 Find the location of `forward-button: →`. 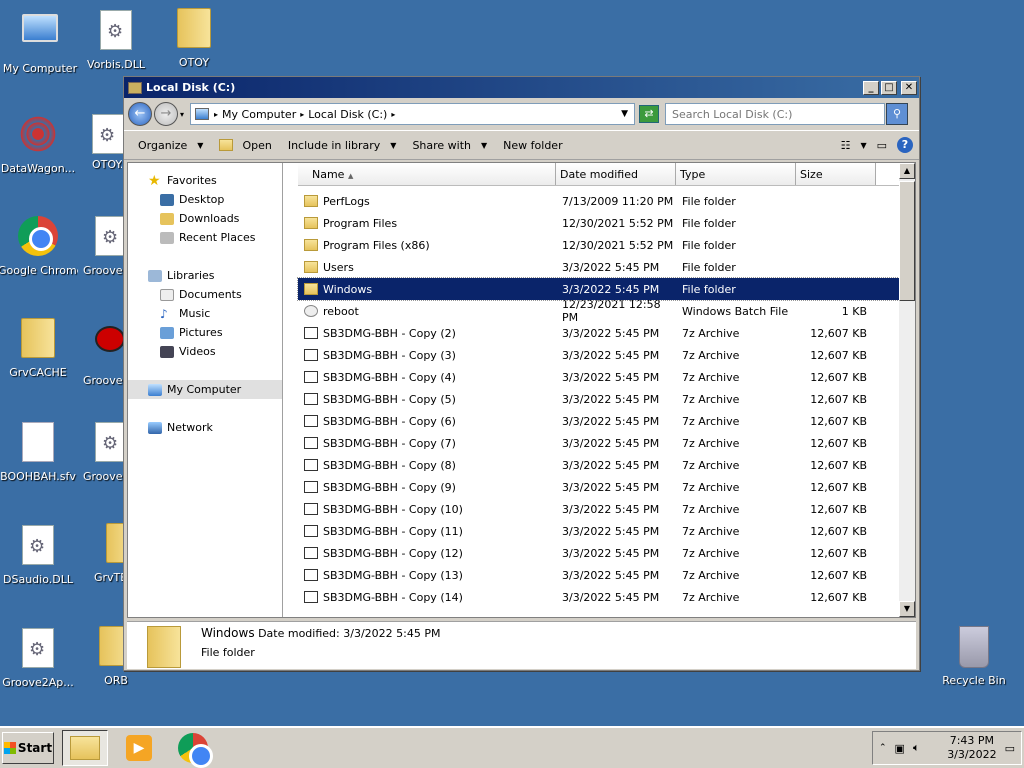

forward-button: → is located at coordinates (166, 114).